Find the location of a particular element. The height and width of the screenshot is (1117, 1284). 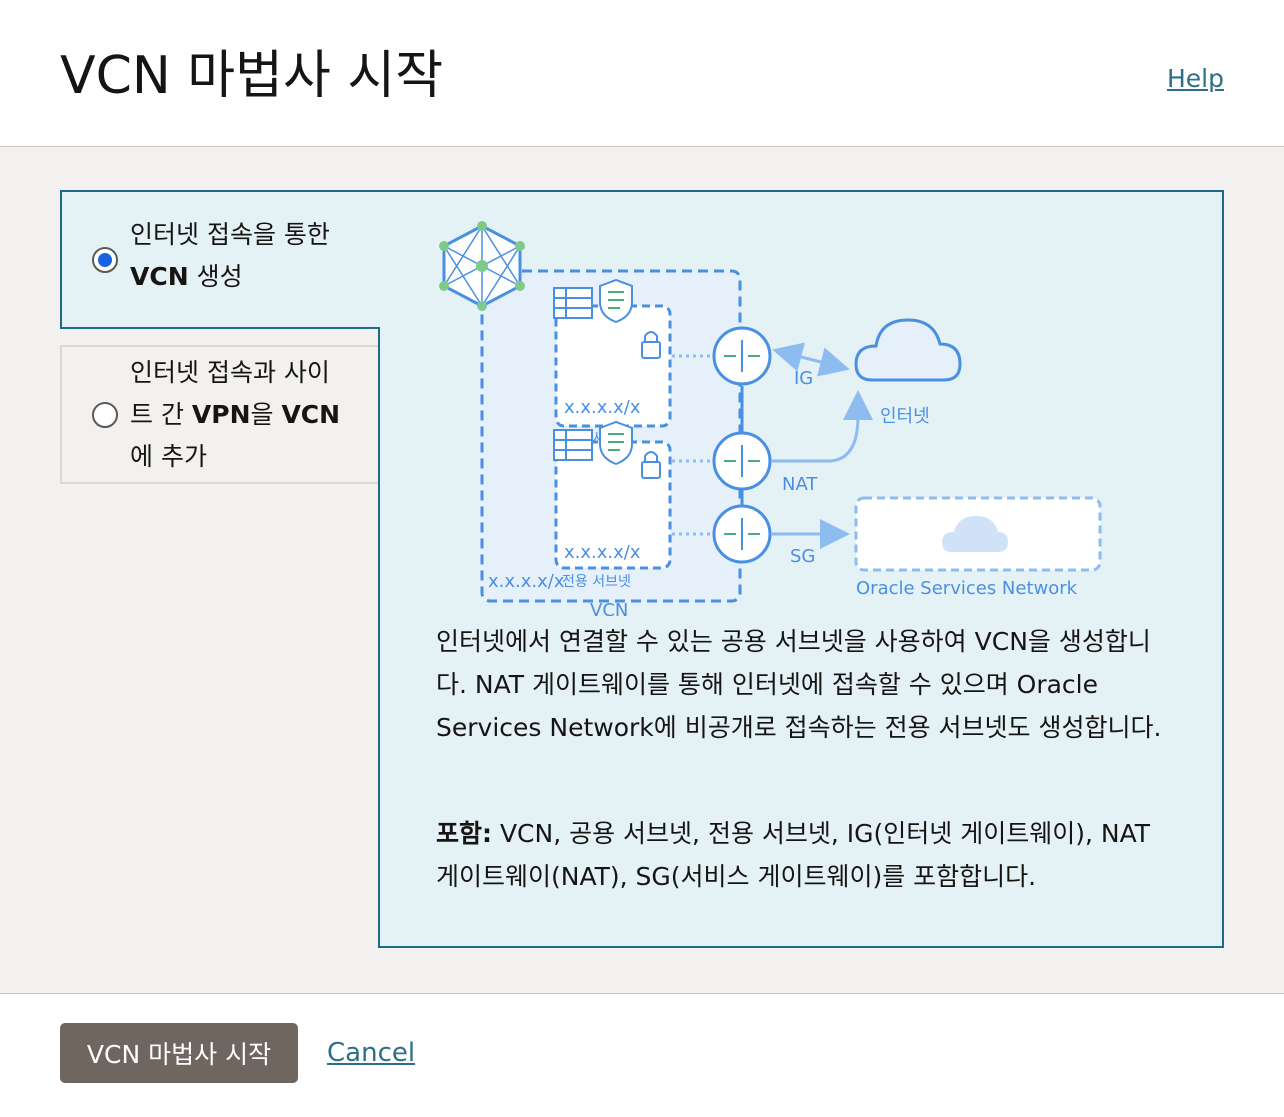

option-vcn-with-internet: 인터넷 접속을 통한 VCN 생성 is located at coordinates (220, 259).